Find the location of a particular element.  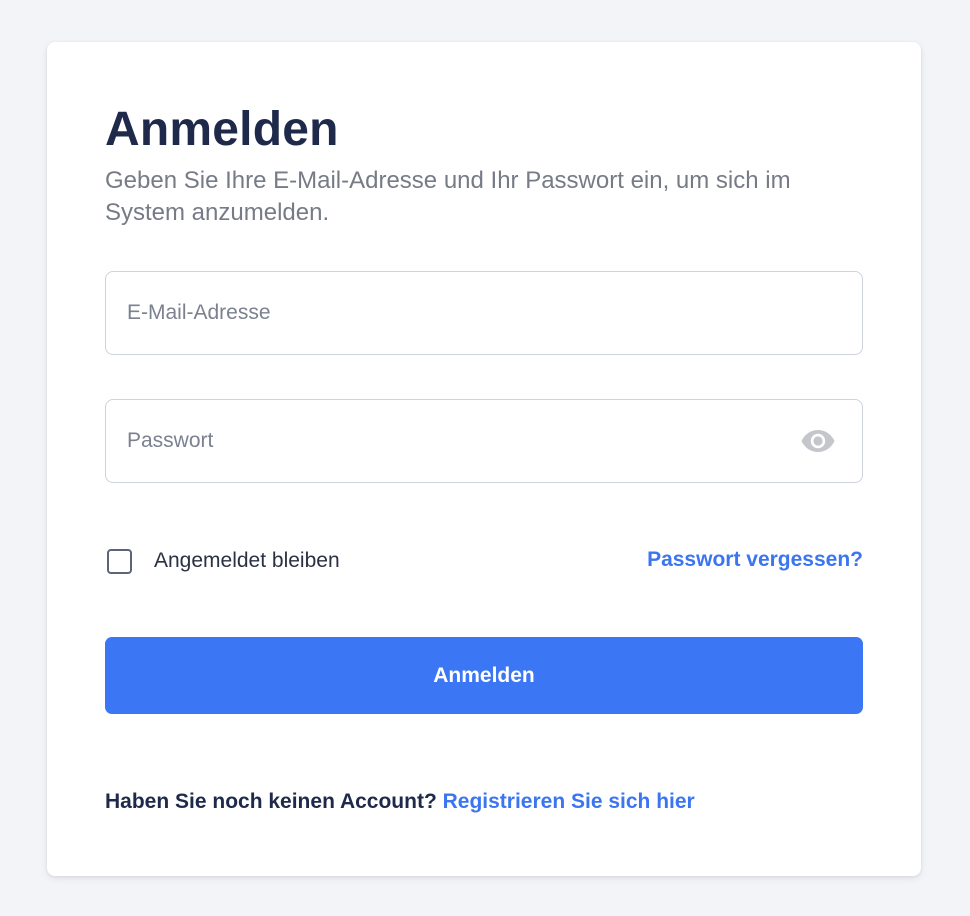

password-field is located at coordinates (484, 441).